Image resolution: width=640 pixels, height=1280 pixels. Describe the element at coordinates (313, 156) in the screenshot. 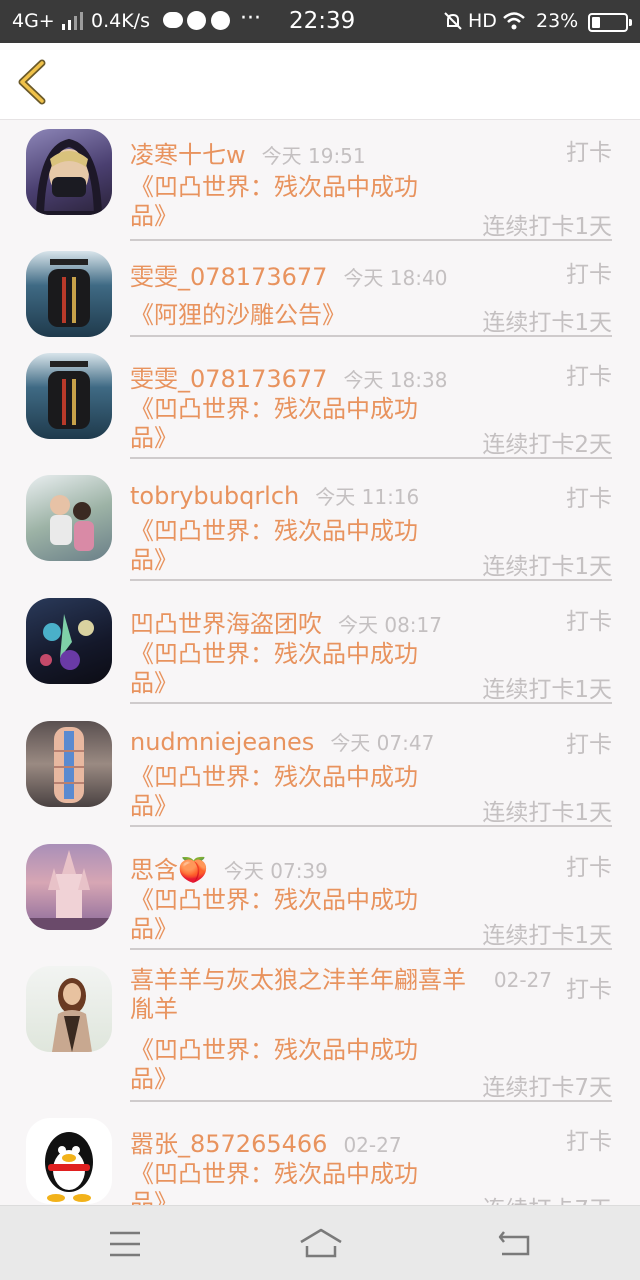

I see `checkin-time: 今天 19:51` at that location.